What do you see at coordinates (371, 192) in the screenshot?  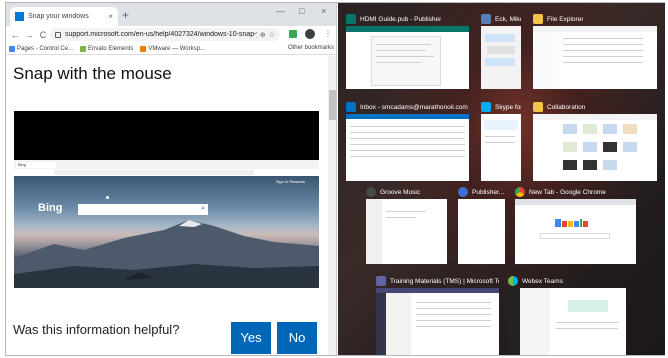 I see `groove-music-icon` at bounding box center [371, 192].